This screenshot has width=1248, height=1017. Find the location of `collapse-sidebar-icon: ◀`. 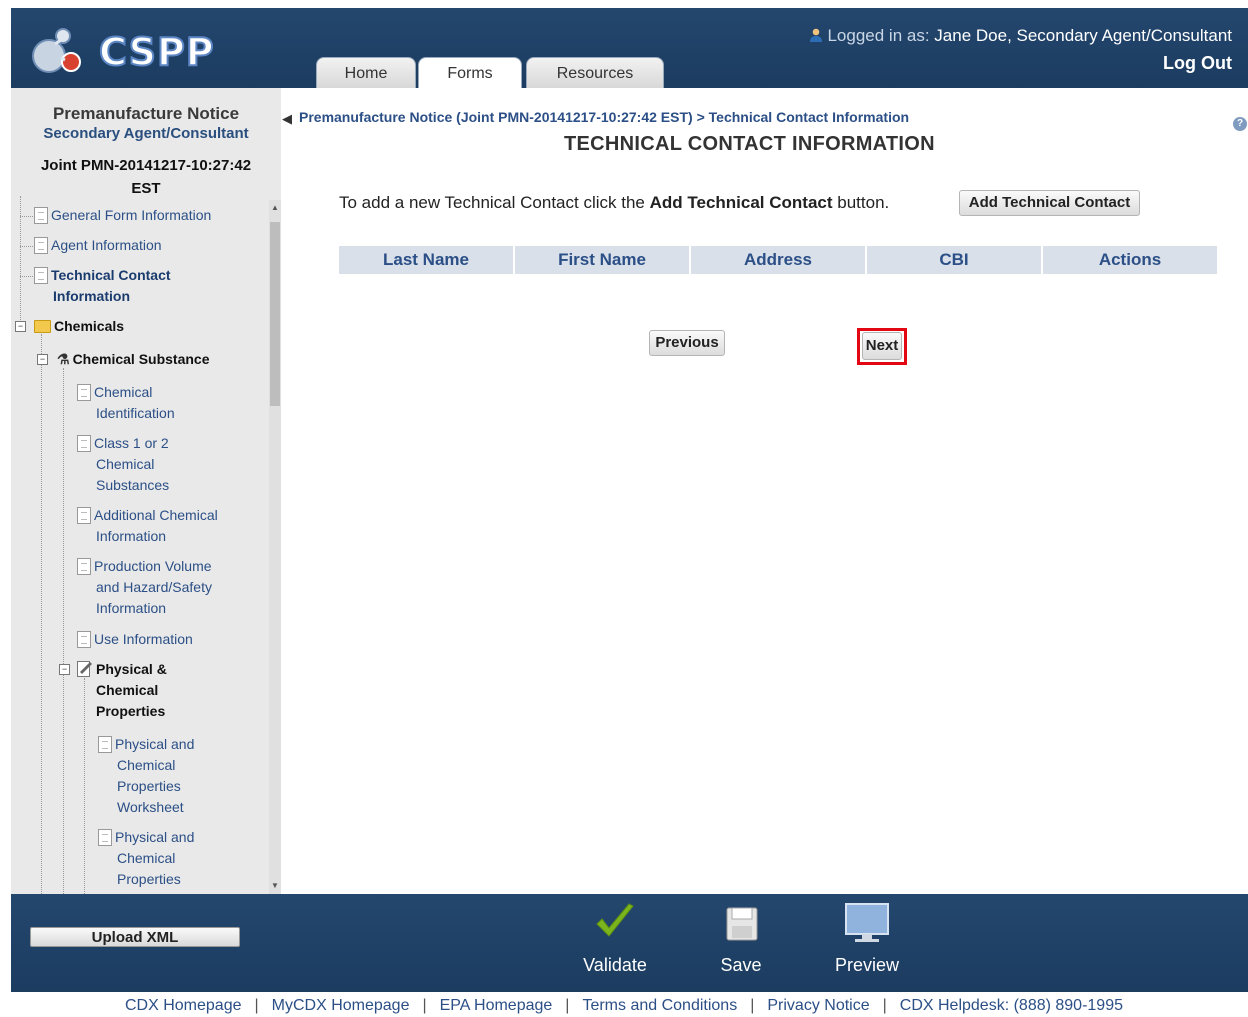

collapse-sidebar-icon: ◀ is located at coordinates (287, 119).